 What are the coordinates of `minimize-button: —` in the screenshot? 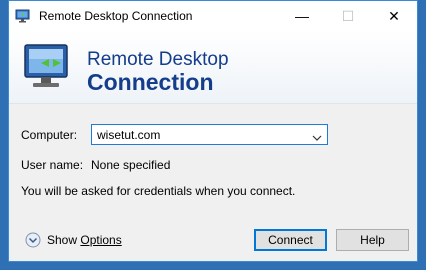 It's located at (302, 16).